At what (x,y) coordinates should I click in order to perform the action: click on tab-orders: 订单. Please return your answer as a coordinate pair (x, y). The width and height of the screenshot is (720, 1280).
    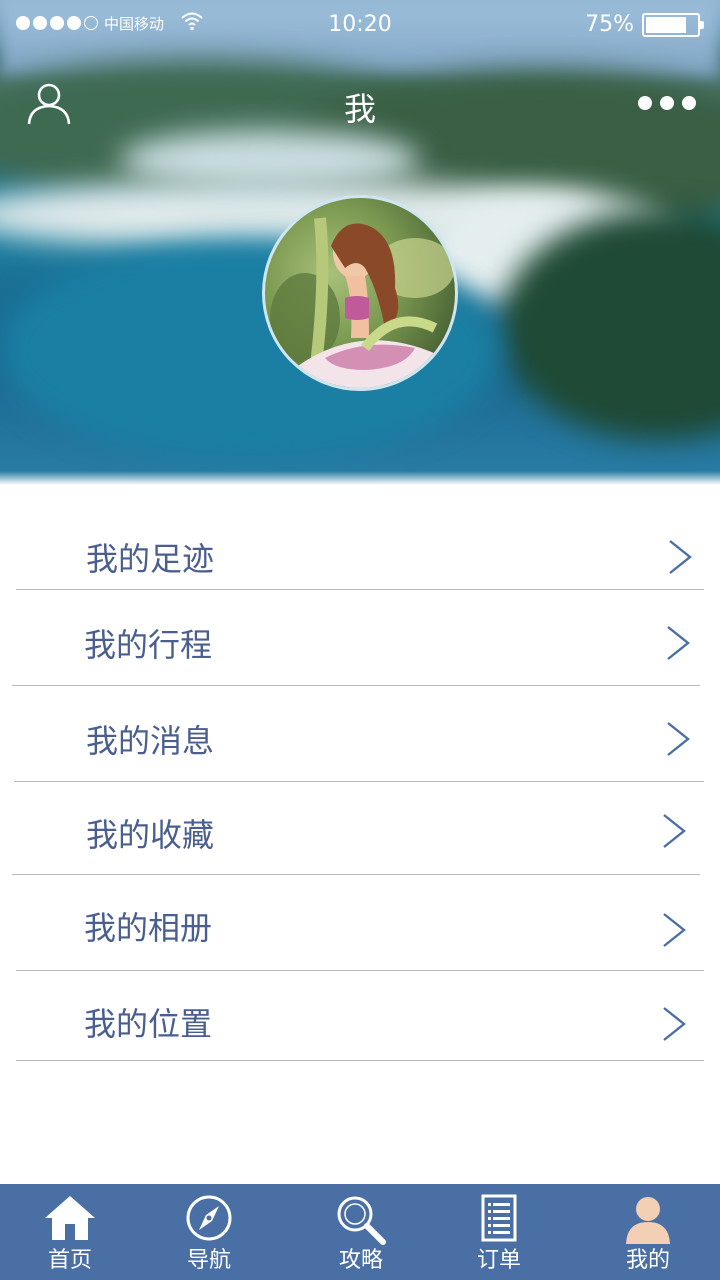
    Looking at the image, I should click on (499, 1232).